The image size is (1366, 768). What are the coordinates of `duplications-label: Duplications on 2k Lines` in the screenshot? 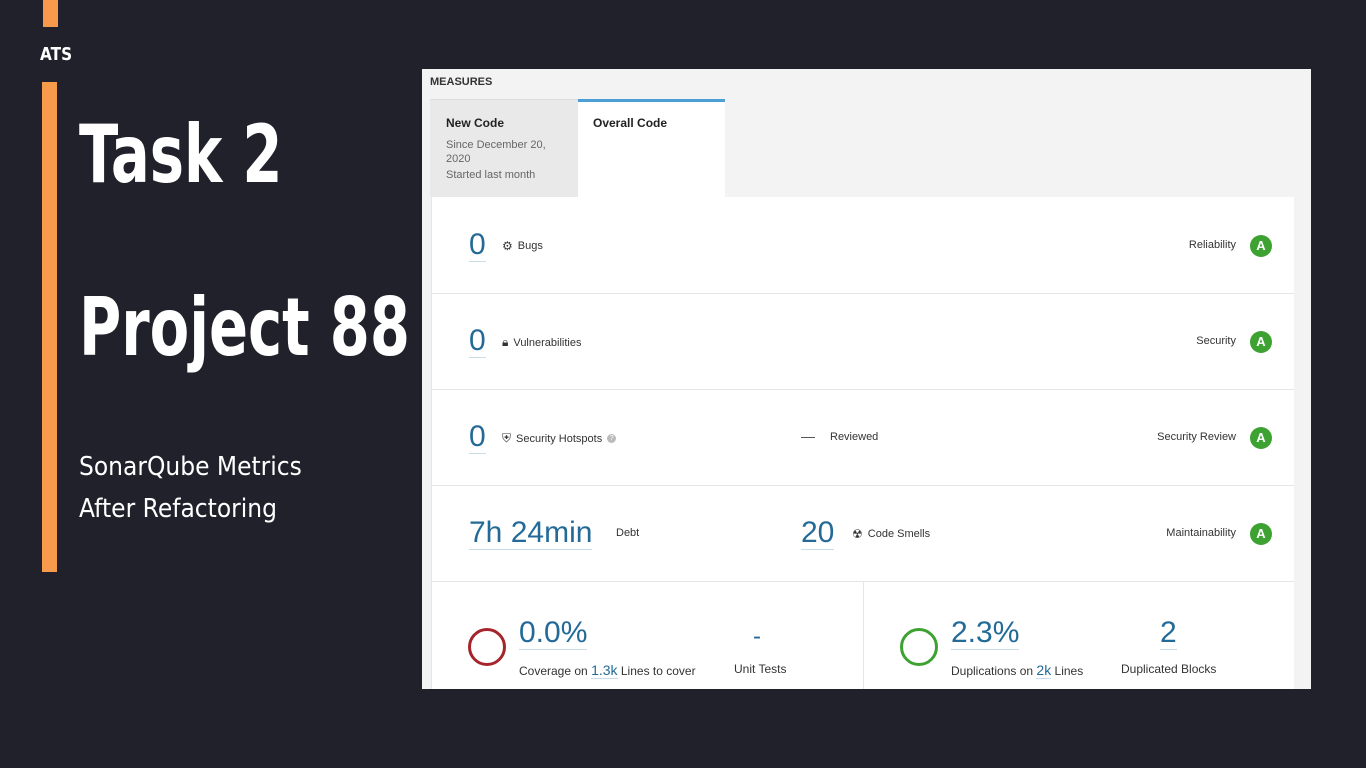 It's located at (1017, 670).